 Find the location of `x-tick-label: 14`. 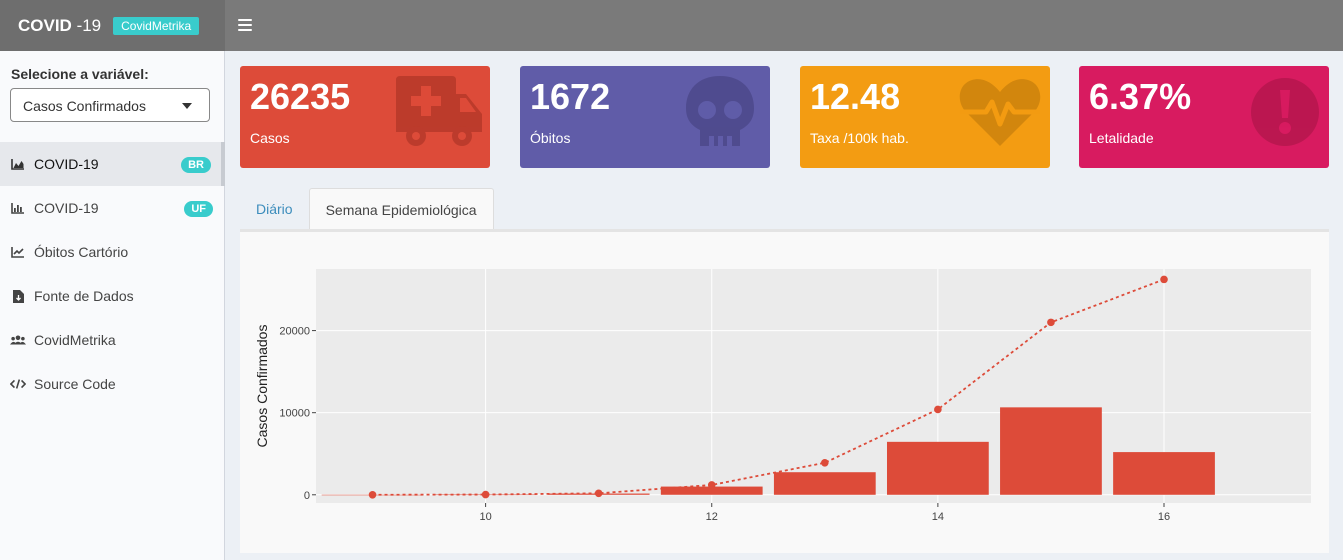

x-tick-label: 14 is located at coordinates (938, 517).